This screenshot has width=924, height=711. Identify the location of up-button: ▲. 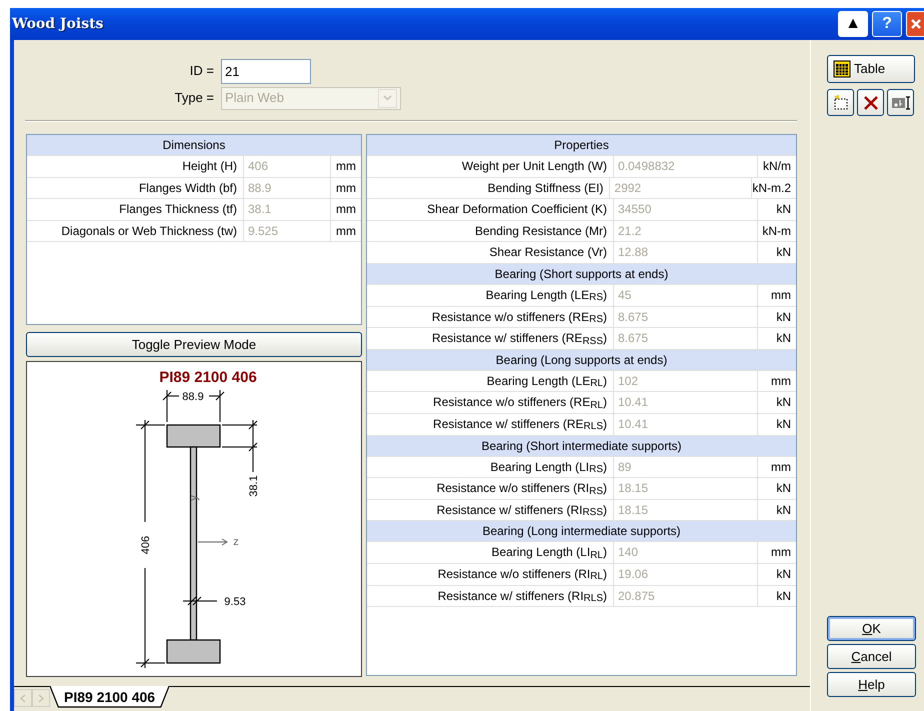
(853, 24).